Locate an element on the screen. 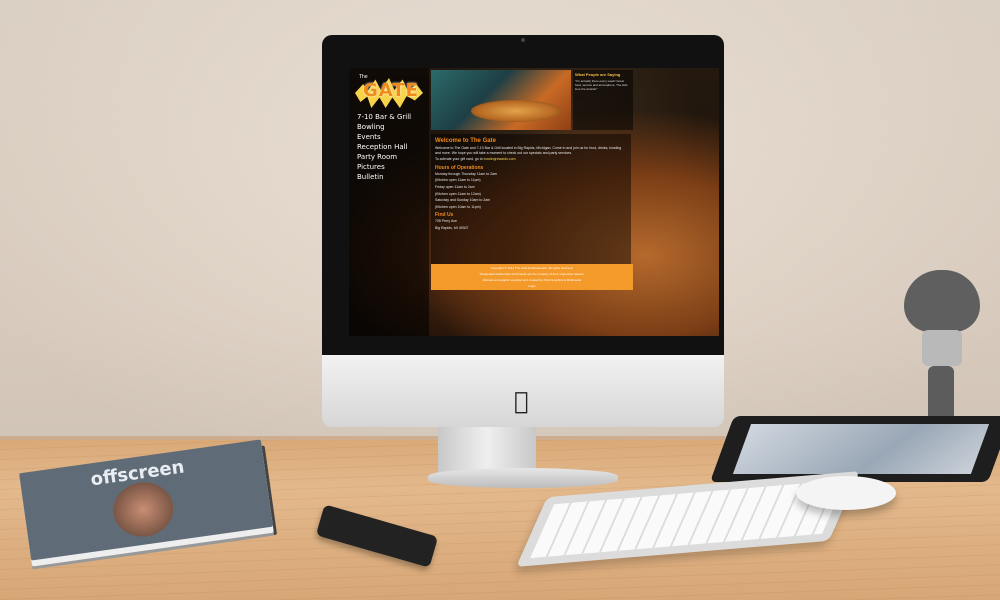  hours-line: Friday open 11am to 2am is located at coordinates (455, 186).